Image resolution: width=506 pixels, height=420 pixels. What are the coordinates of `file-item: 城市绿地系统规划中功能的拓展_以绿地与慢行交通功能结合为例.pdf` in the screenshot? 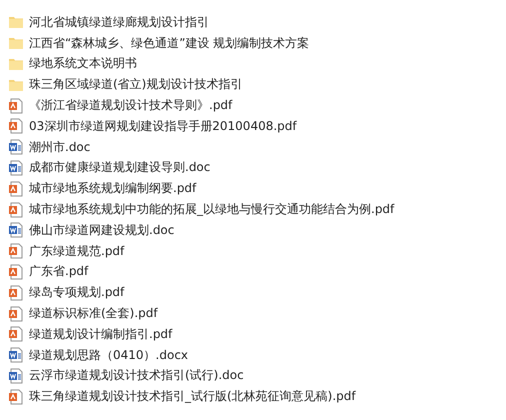 It's located at (257, 209).